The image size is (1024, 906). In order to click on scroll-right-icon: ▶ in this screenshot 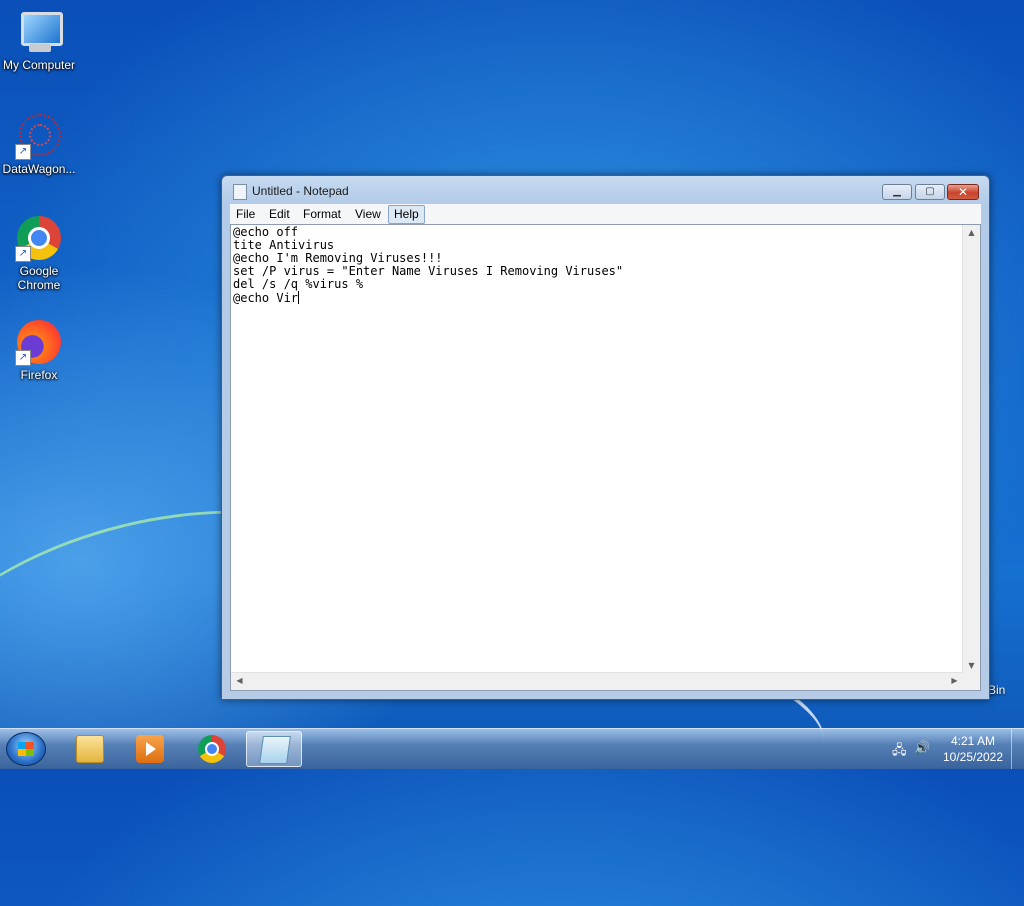, I will do `click(954, 680)`.